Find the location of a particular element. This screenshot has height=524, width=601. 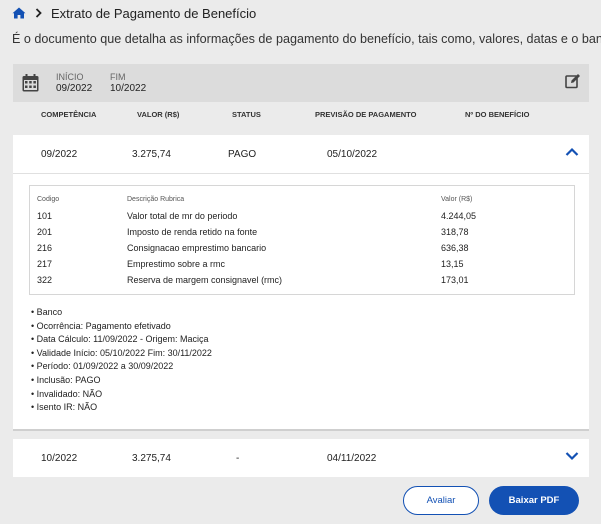

row-status: - is located at coordinates (238, 458).